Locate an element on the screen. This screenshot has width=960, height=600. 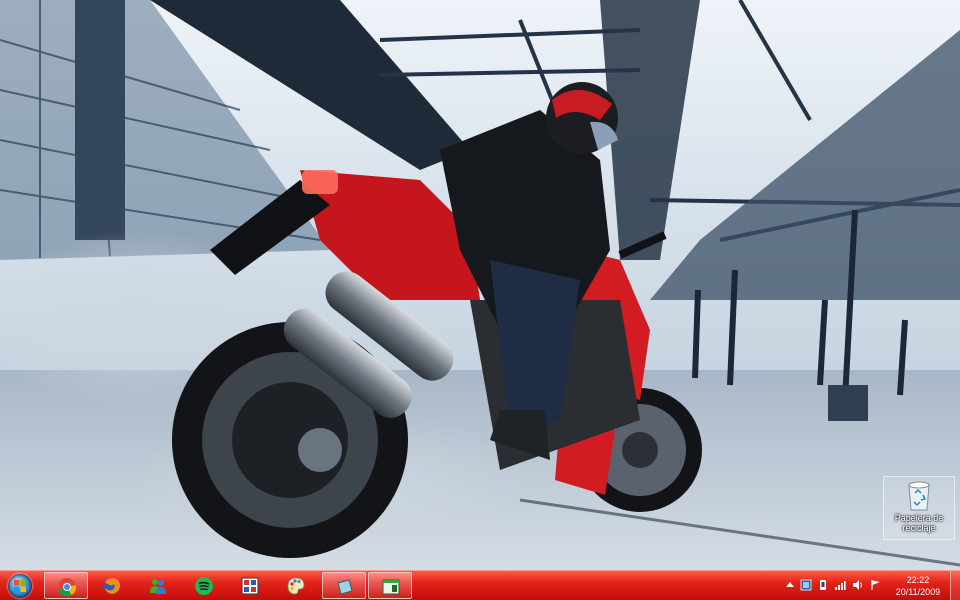
media-app-icon is located at coordinates (250, 586).